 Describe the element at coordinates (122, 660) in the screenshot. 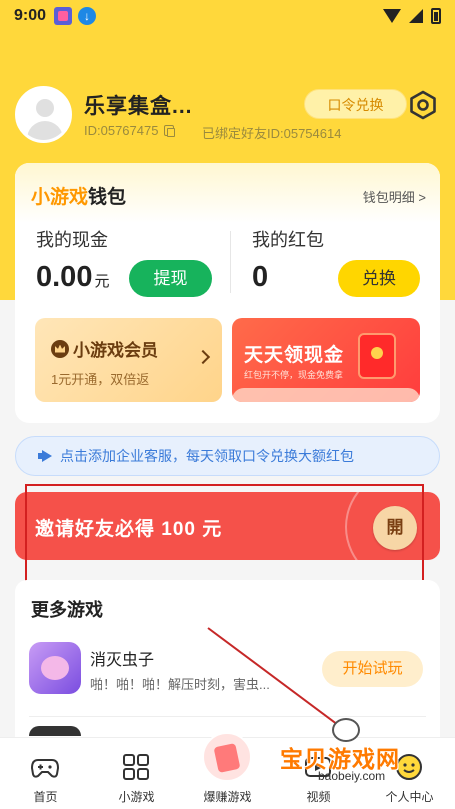

I see `game-name: 消灭虫子` at that location.